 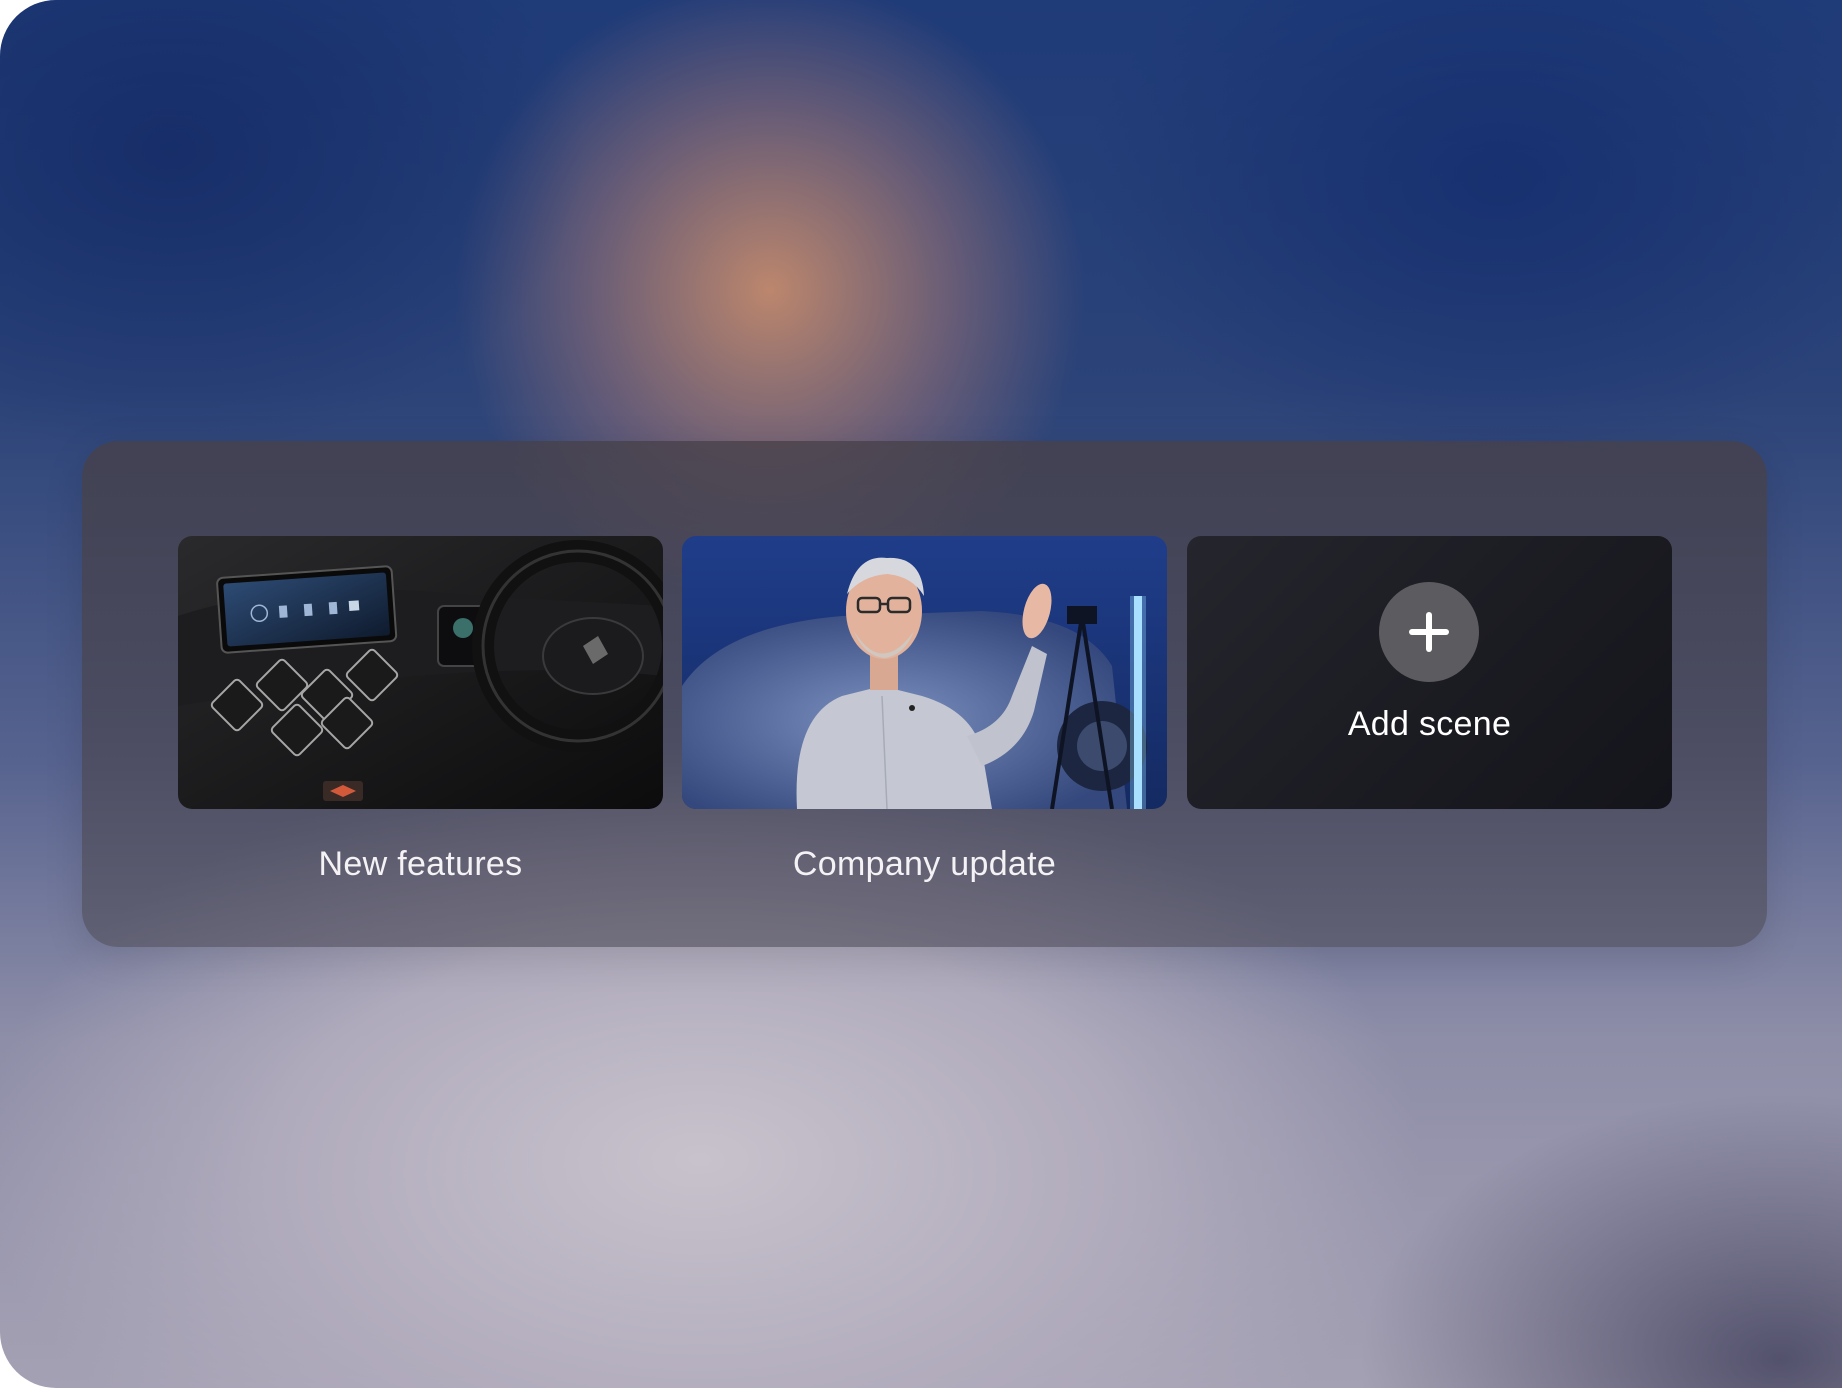 I want to click on scene-thumbnail-car-dashboard, so click(x=420, y=672).